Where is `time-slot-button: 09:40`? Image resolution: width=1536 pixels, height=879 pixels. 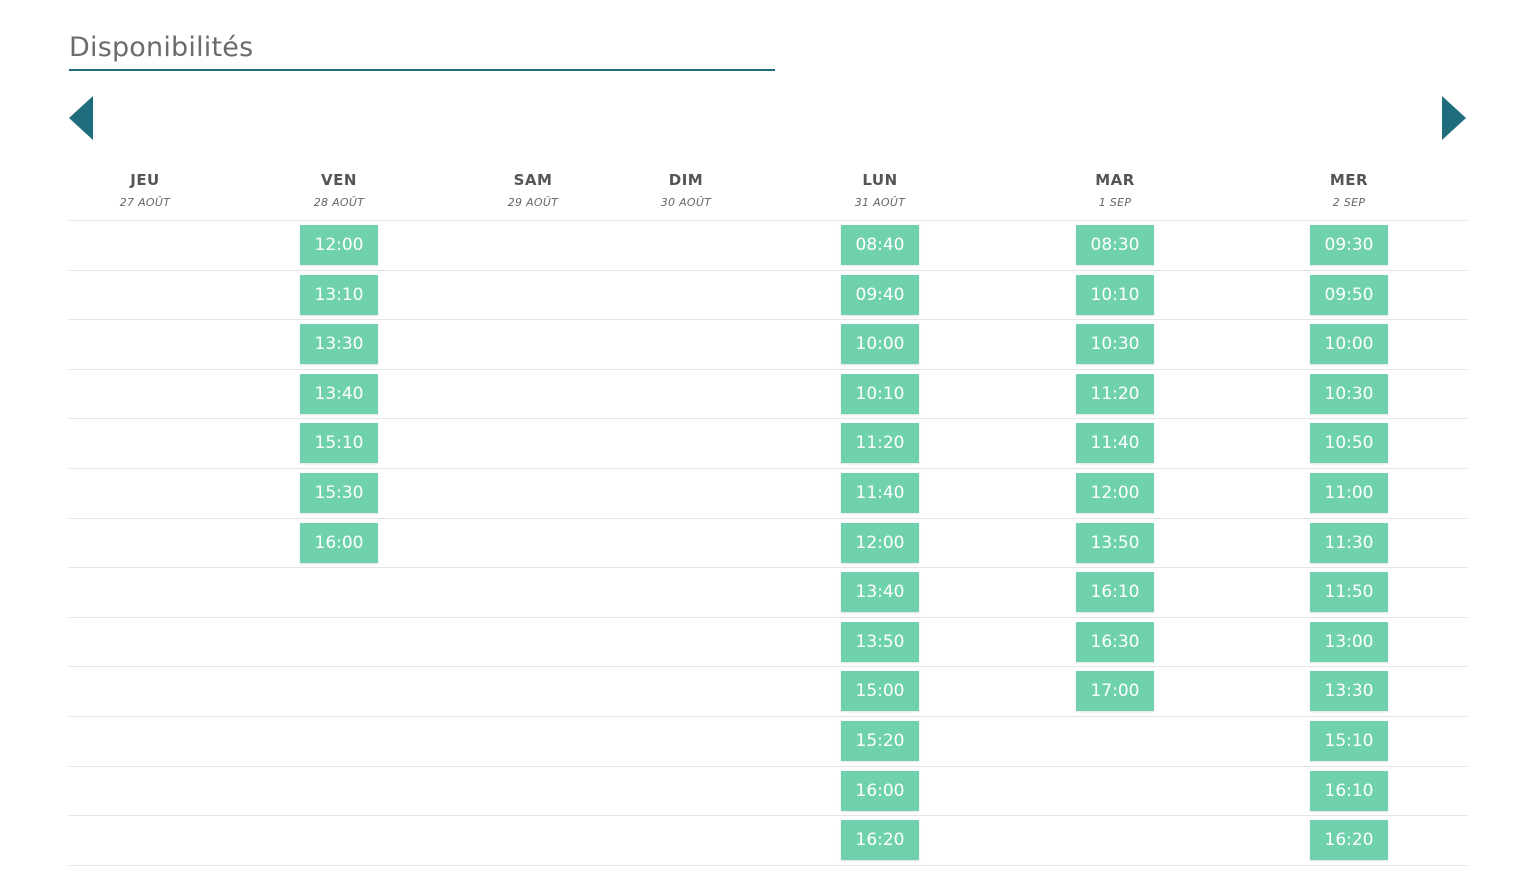
time-slot-button: 09:40 is located at coordinates (880, 294).